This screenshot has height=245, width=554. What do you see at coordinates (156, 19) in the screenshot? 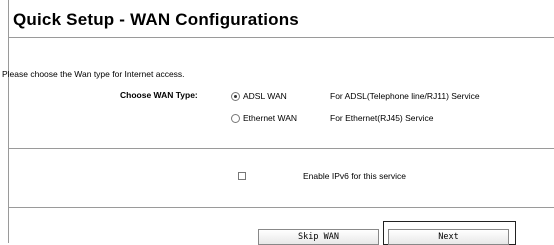
I see `page-title: Quick Setup - WAN Configurations` at bounding box center [156, 19].